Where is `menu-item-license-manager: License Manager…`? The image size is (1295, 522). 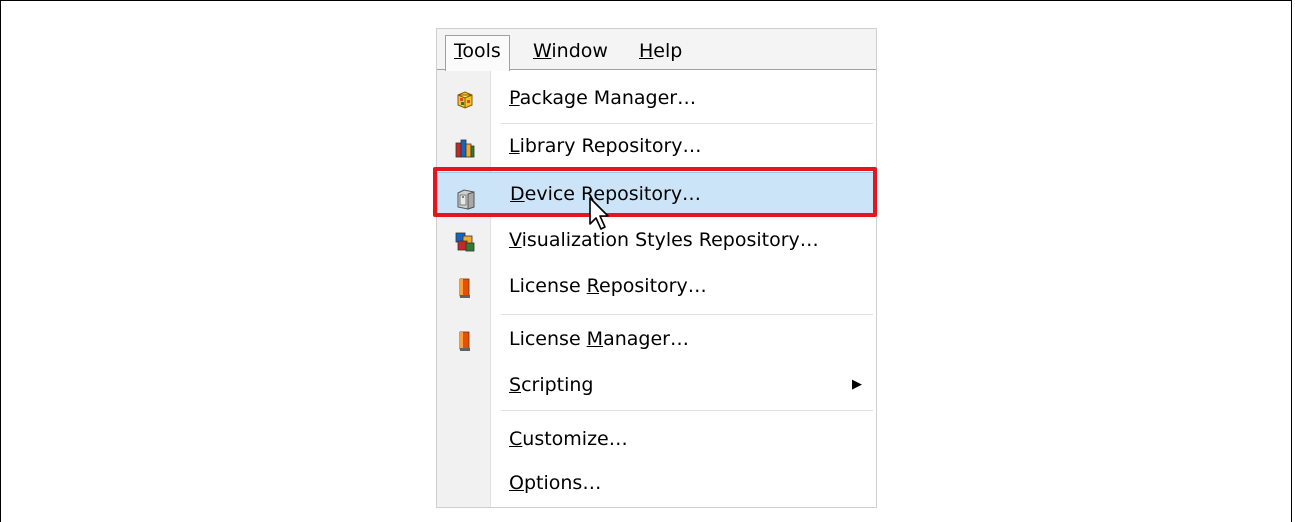 menu-item-license-manager: License Manager… is located at coordinates (656, 339).